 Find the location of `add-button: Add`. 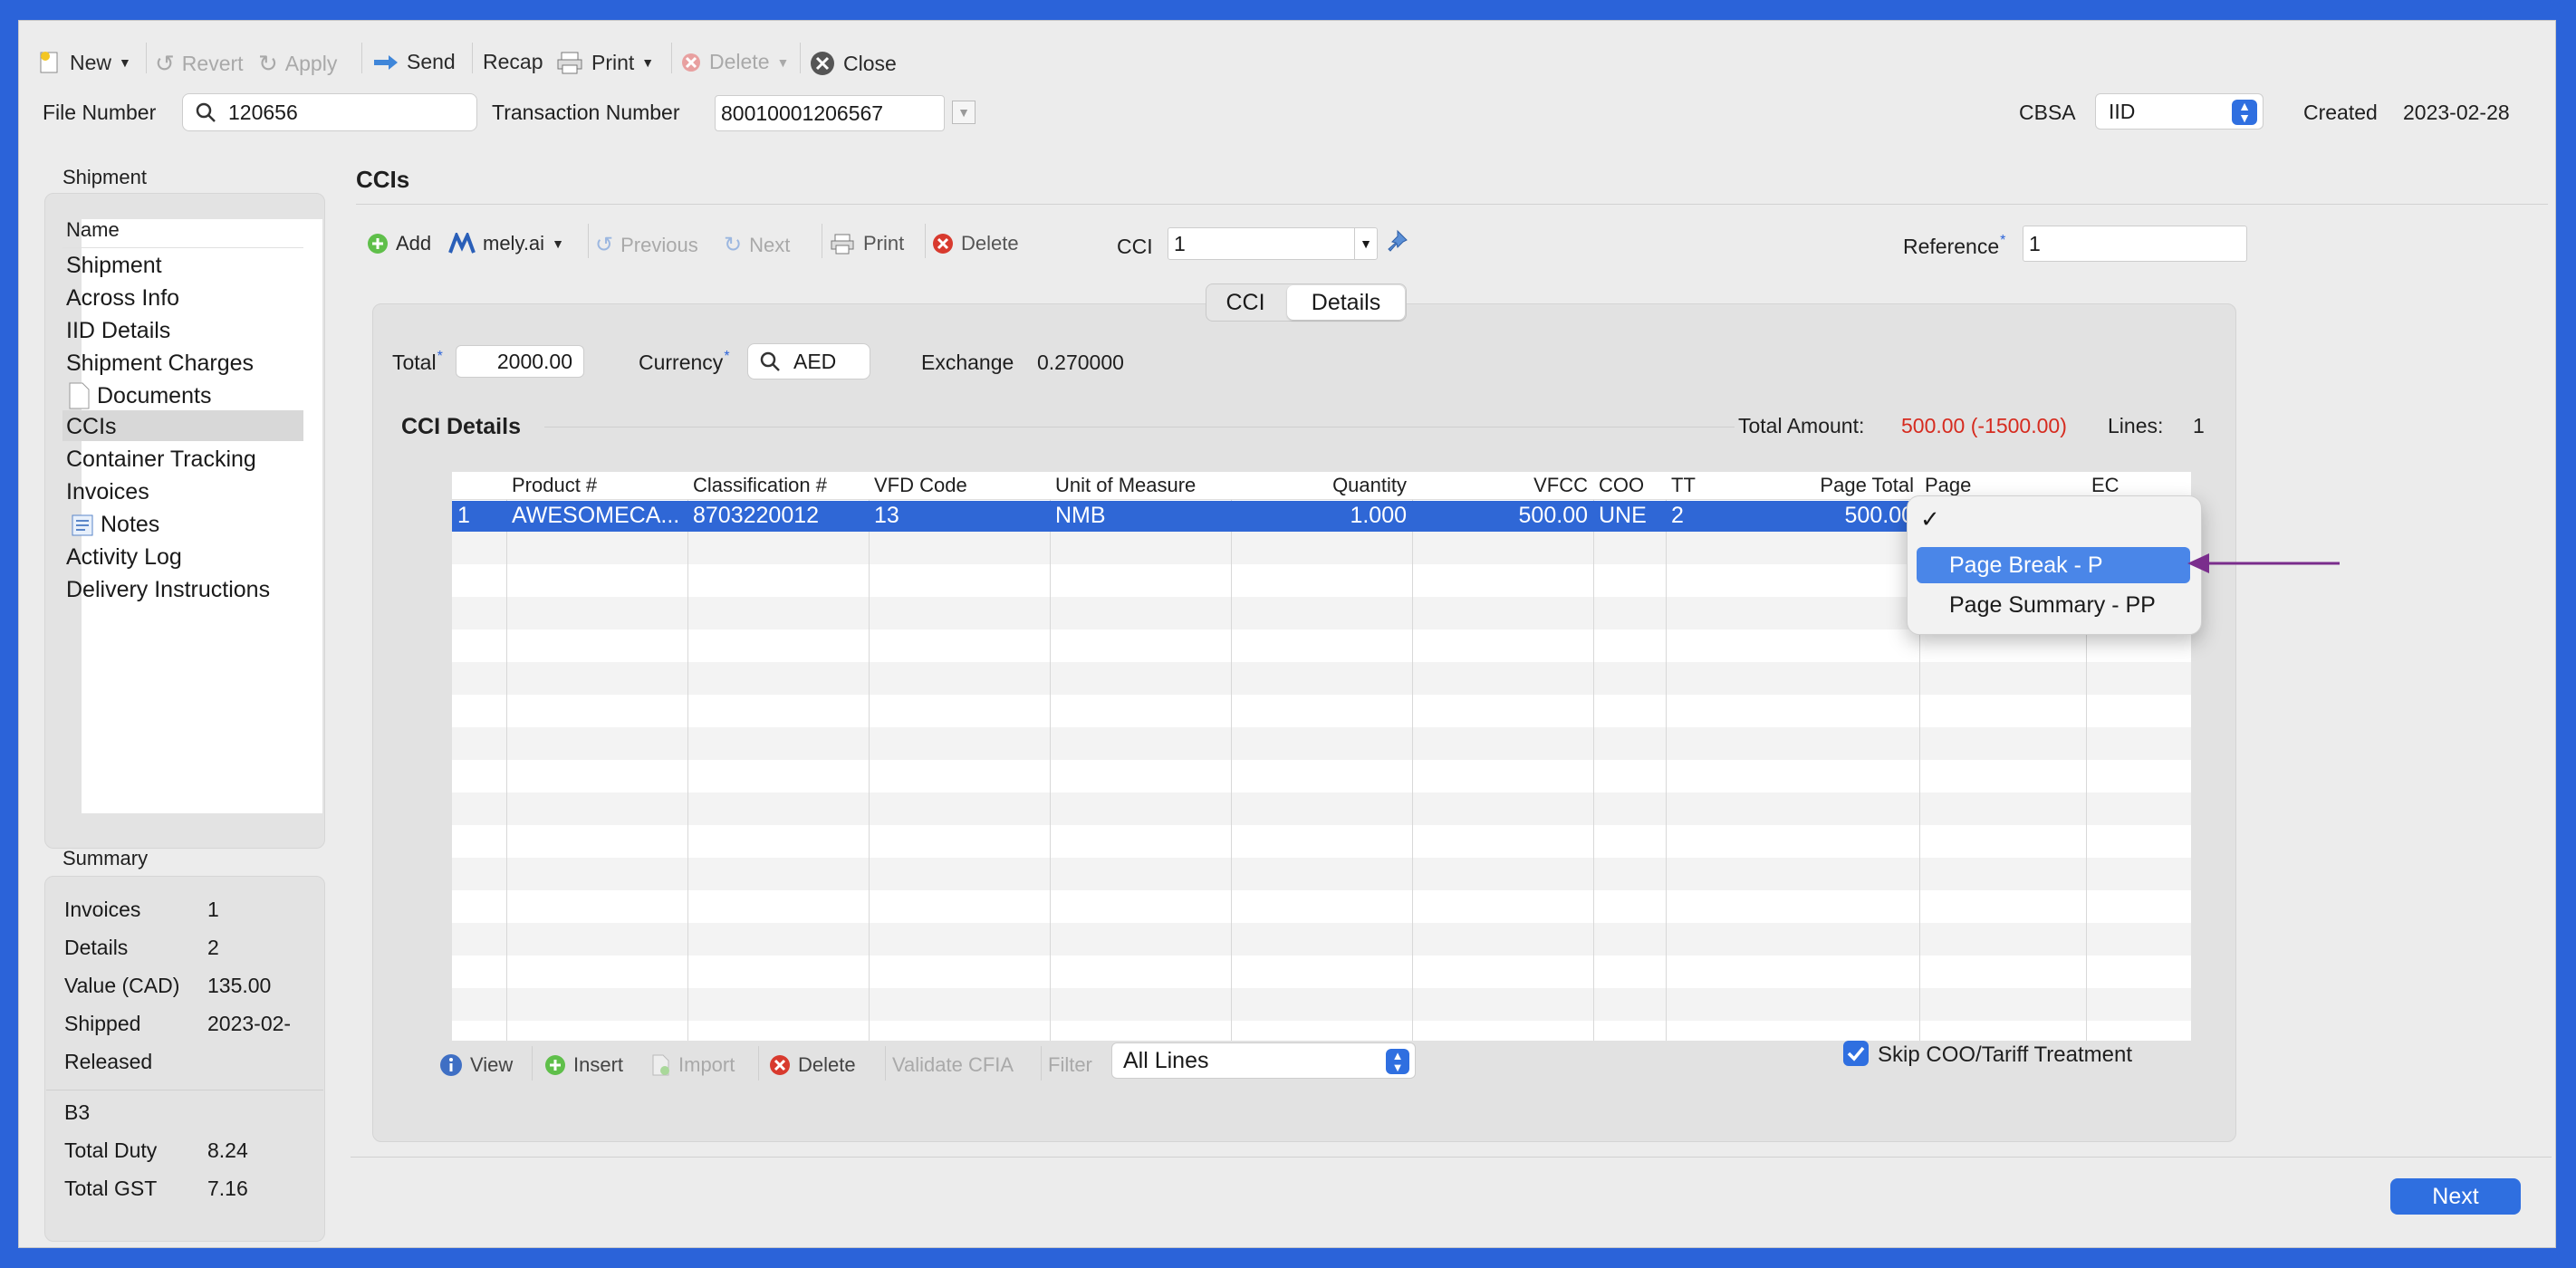

add-button: Add is located at coordinates (399, 243).